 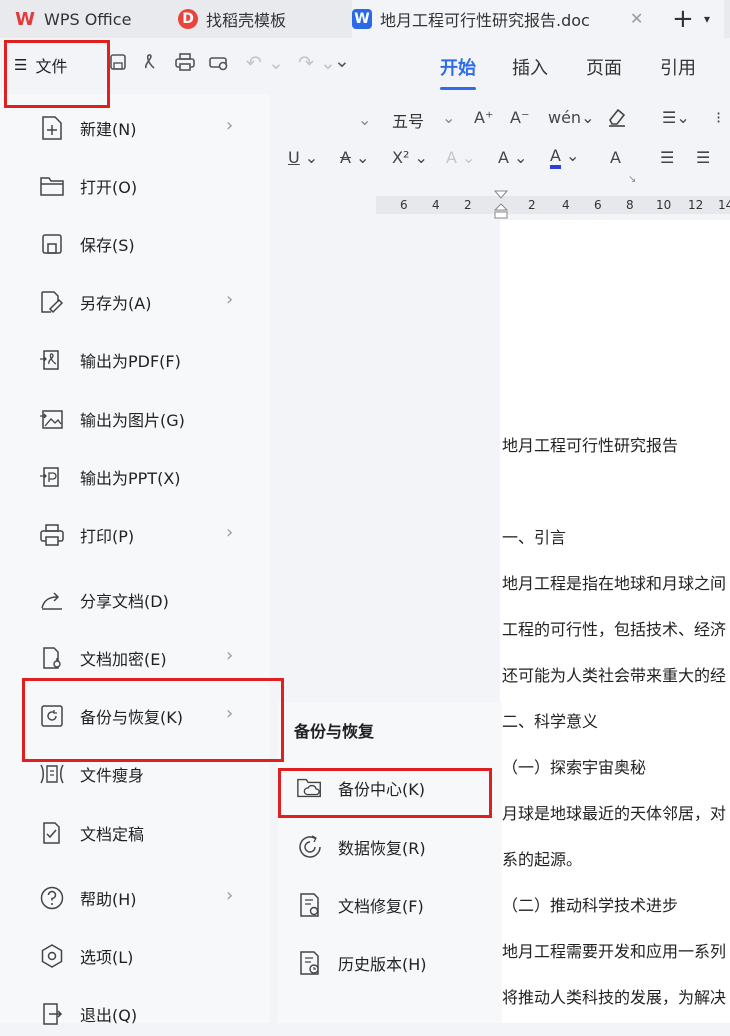 I want to click on align-center-icon: ☰, so click(x=703, y=157).